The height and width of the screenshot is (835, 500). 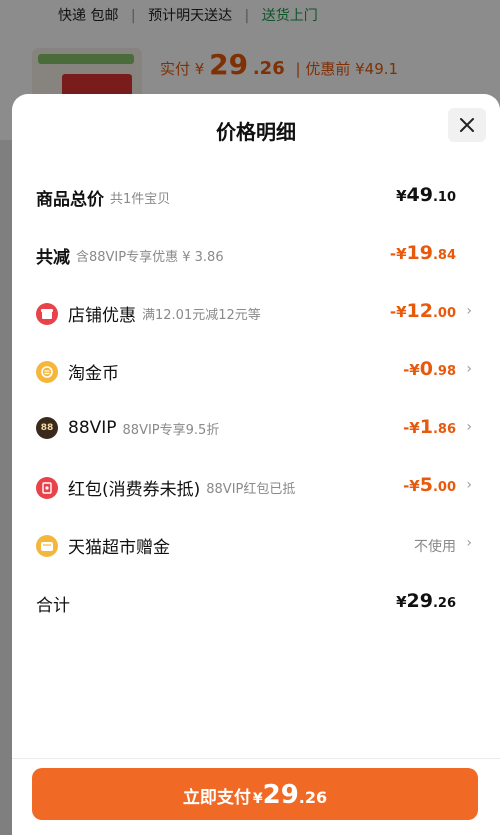 What do you see at coordinates (47, 313) in the screenshot?
I see `shop-icon` at bounding box center [47, 313].